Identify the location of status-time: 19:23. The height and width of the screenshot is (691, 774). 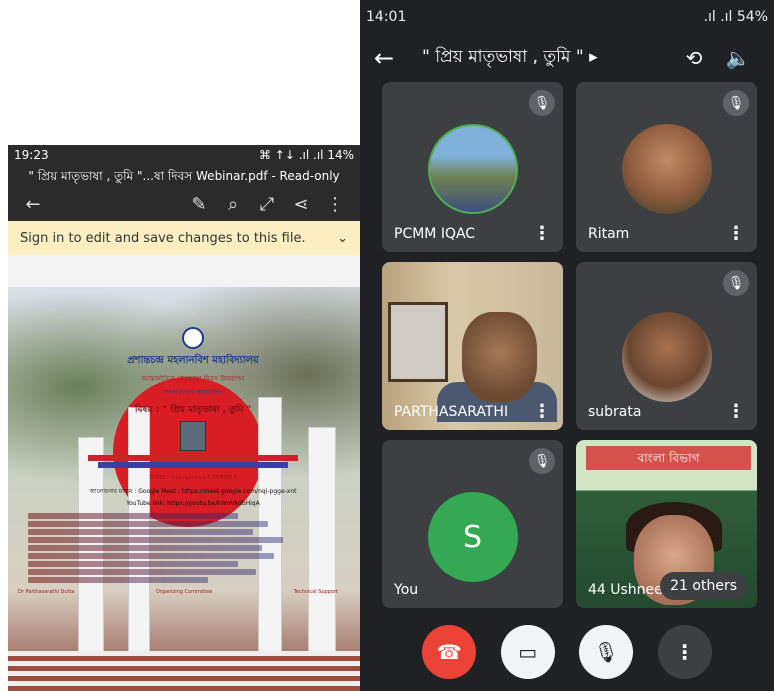
(31, 155).